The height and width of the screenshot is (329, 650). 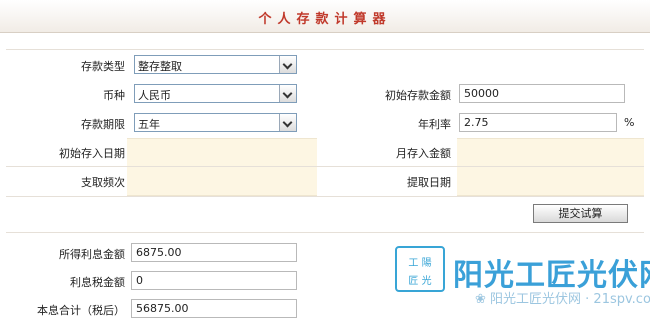 What do you see at coordinates (481, 93) in the screenshot?
I see `initial-amount-value: 50000` at bounding box center [481, 93].